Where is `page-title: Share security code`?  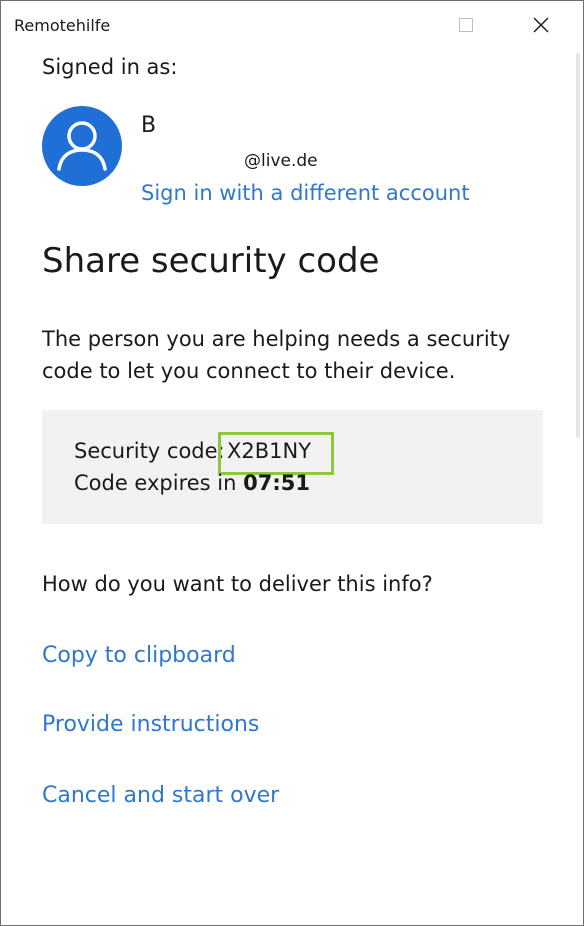
page-title: Share security code is located at coordinates (211, 261).